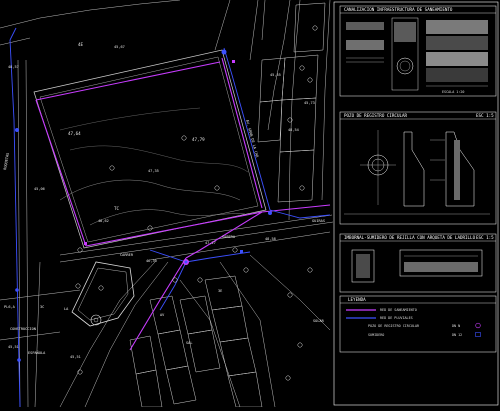 The height and width of the screenshot is (411, 500). I want to click on panel-manhole-tag: ESC 1:5, so click(485, 115).